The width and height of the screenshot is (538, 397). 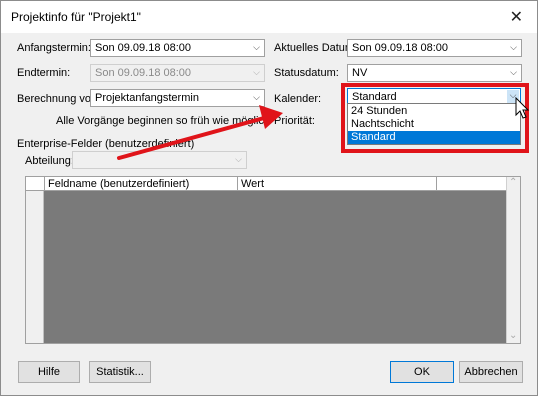 What do you see at coordinates (522, 108) in the screenshot?
I see `mouse-cursor-icon` at bounding box center [522, 108].